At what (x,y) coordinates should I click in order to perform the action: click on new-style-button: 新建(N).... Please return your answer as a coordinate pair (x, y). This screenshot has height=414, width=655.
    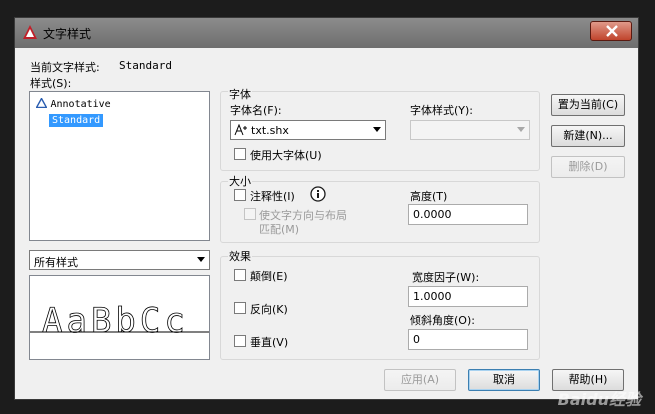
    Looking at the image, I should click on (588, 136).